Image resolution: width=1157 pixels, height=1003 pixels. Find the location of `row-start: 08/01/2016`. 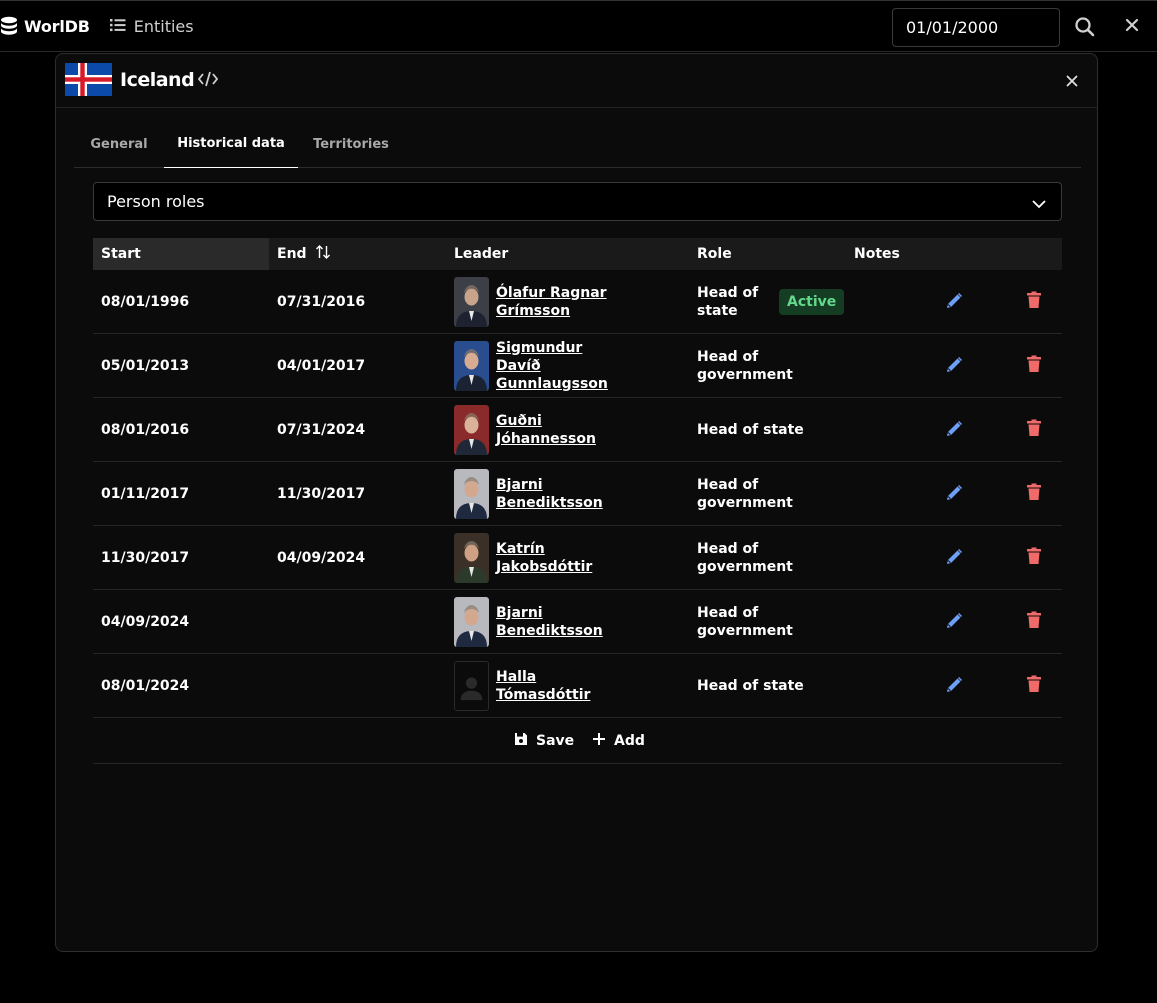

row-start: 08/01/2016 is located at coordinates (145, 429).